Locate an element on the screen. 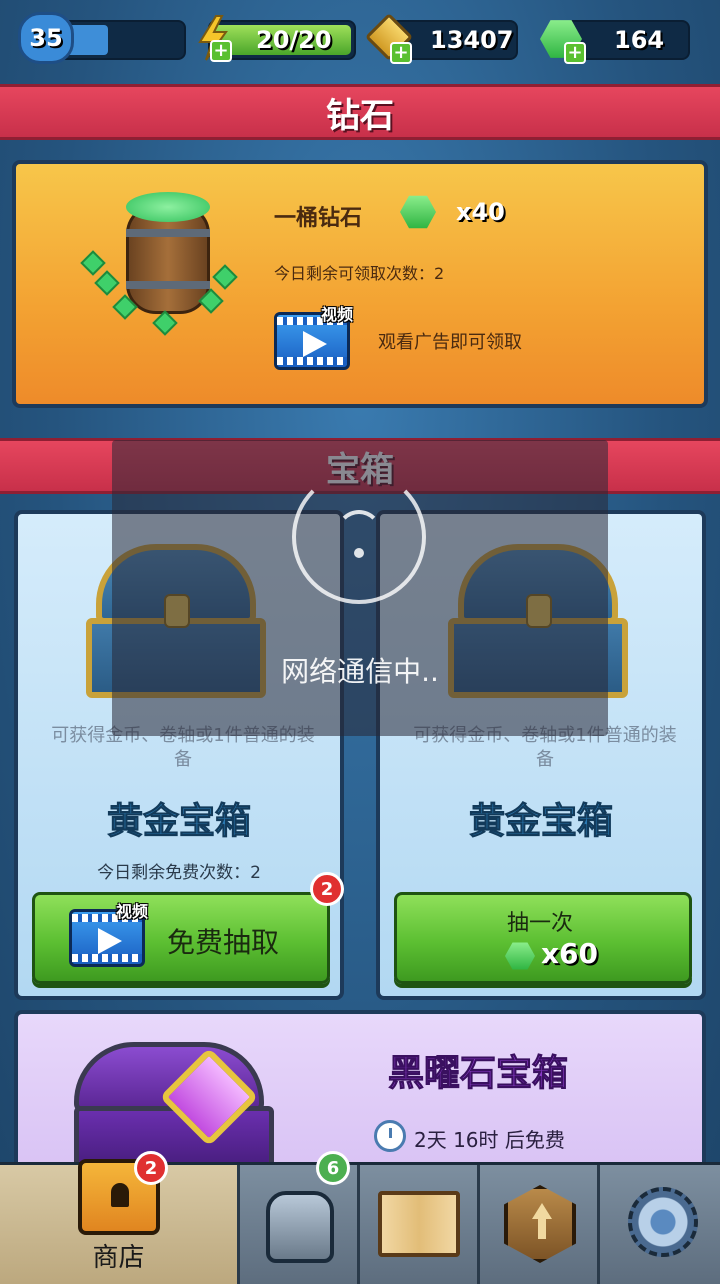 The height and width of the screenshot is (1284, 720). nav-item-upgrade is located at coordinates (540, 1224).